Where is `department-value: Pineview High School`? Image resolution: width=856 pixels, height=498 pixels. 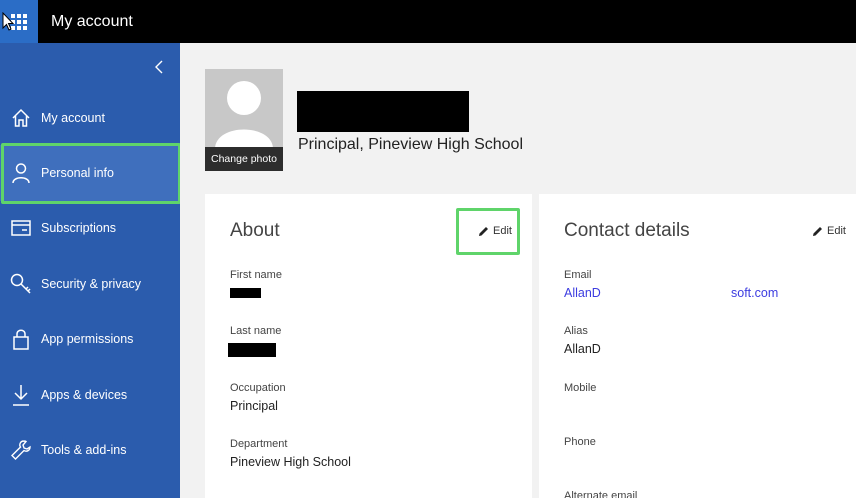 department-value: Pineview High School is located at coordinates (290, 462).